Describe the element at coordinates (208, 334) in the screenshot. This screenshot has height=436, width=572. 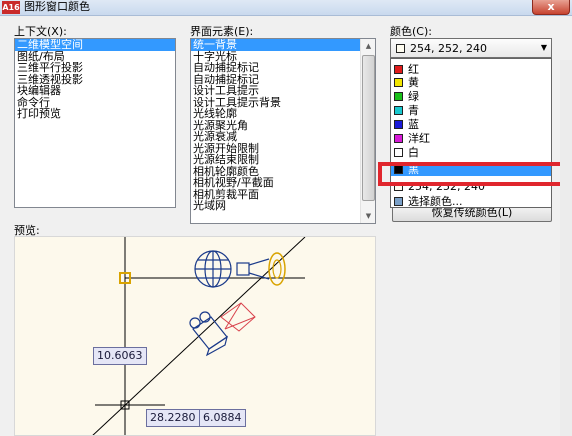
I see `camera-icon` at that location.